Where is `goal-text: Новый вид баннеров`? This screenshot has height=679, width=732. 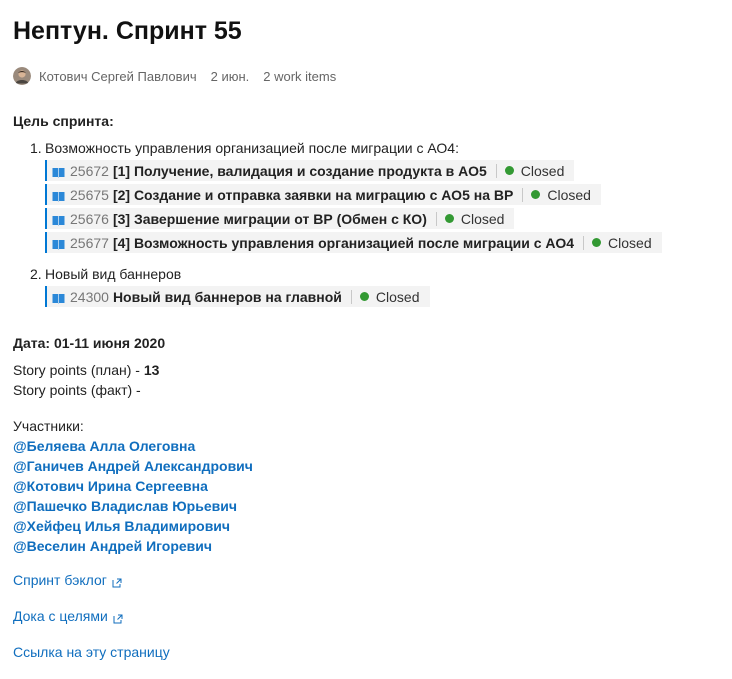
goal-text: Новый вид баннеров is located at coordinates (113, 274).